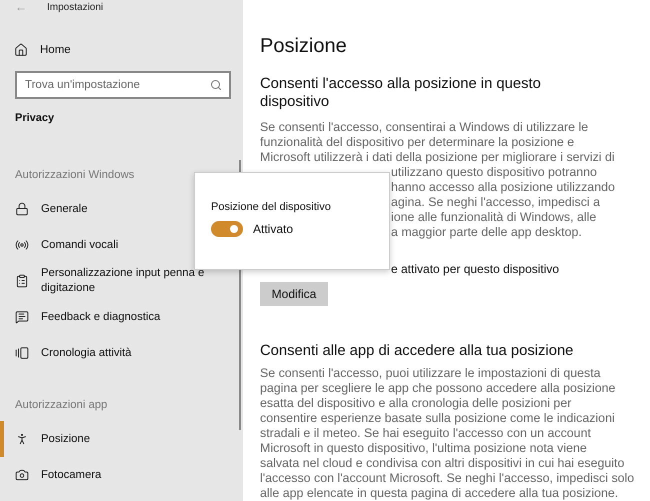 The image size is (650, 501). Describe the element at coordinates (273, 229) in the screenshot. I see `toggle-label: Attivato` at that location.